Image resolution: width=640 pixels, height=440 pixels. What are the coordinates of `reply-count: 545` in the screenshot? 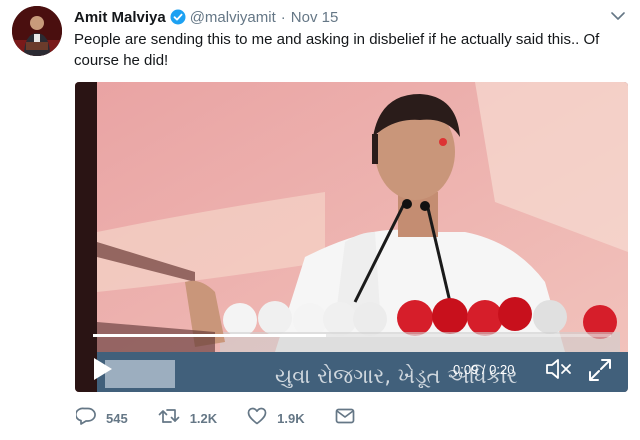 It's located at (117, 418).